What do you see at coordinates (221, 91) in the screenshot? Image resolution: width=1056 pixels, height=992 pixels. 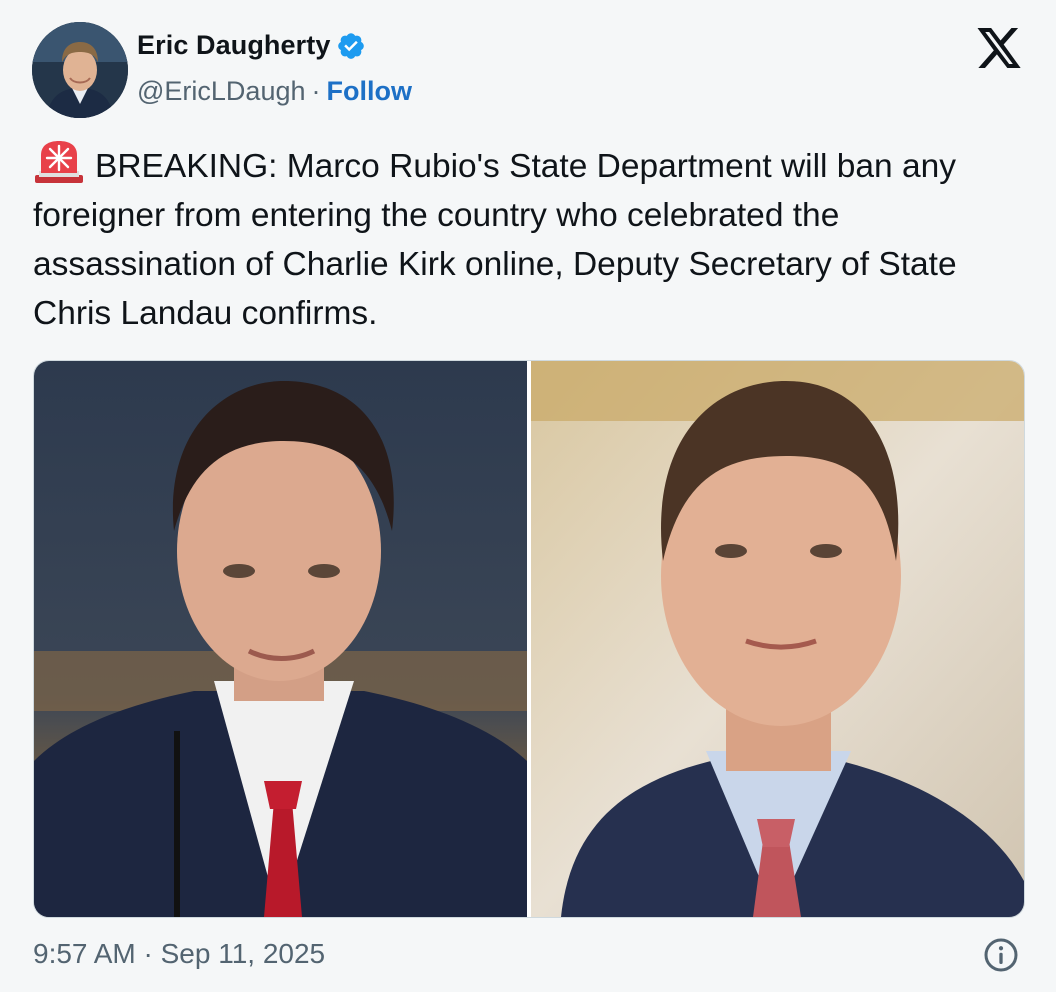 I see `author-handle: @EricLDaugh` at bounding box center [221, 91].